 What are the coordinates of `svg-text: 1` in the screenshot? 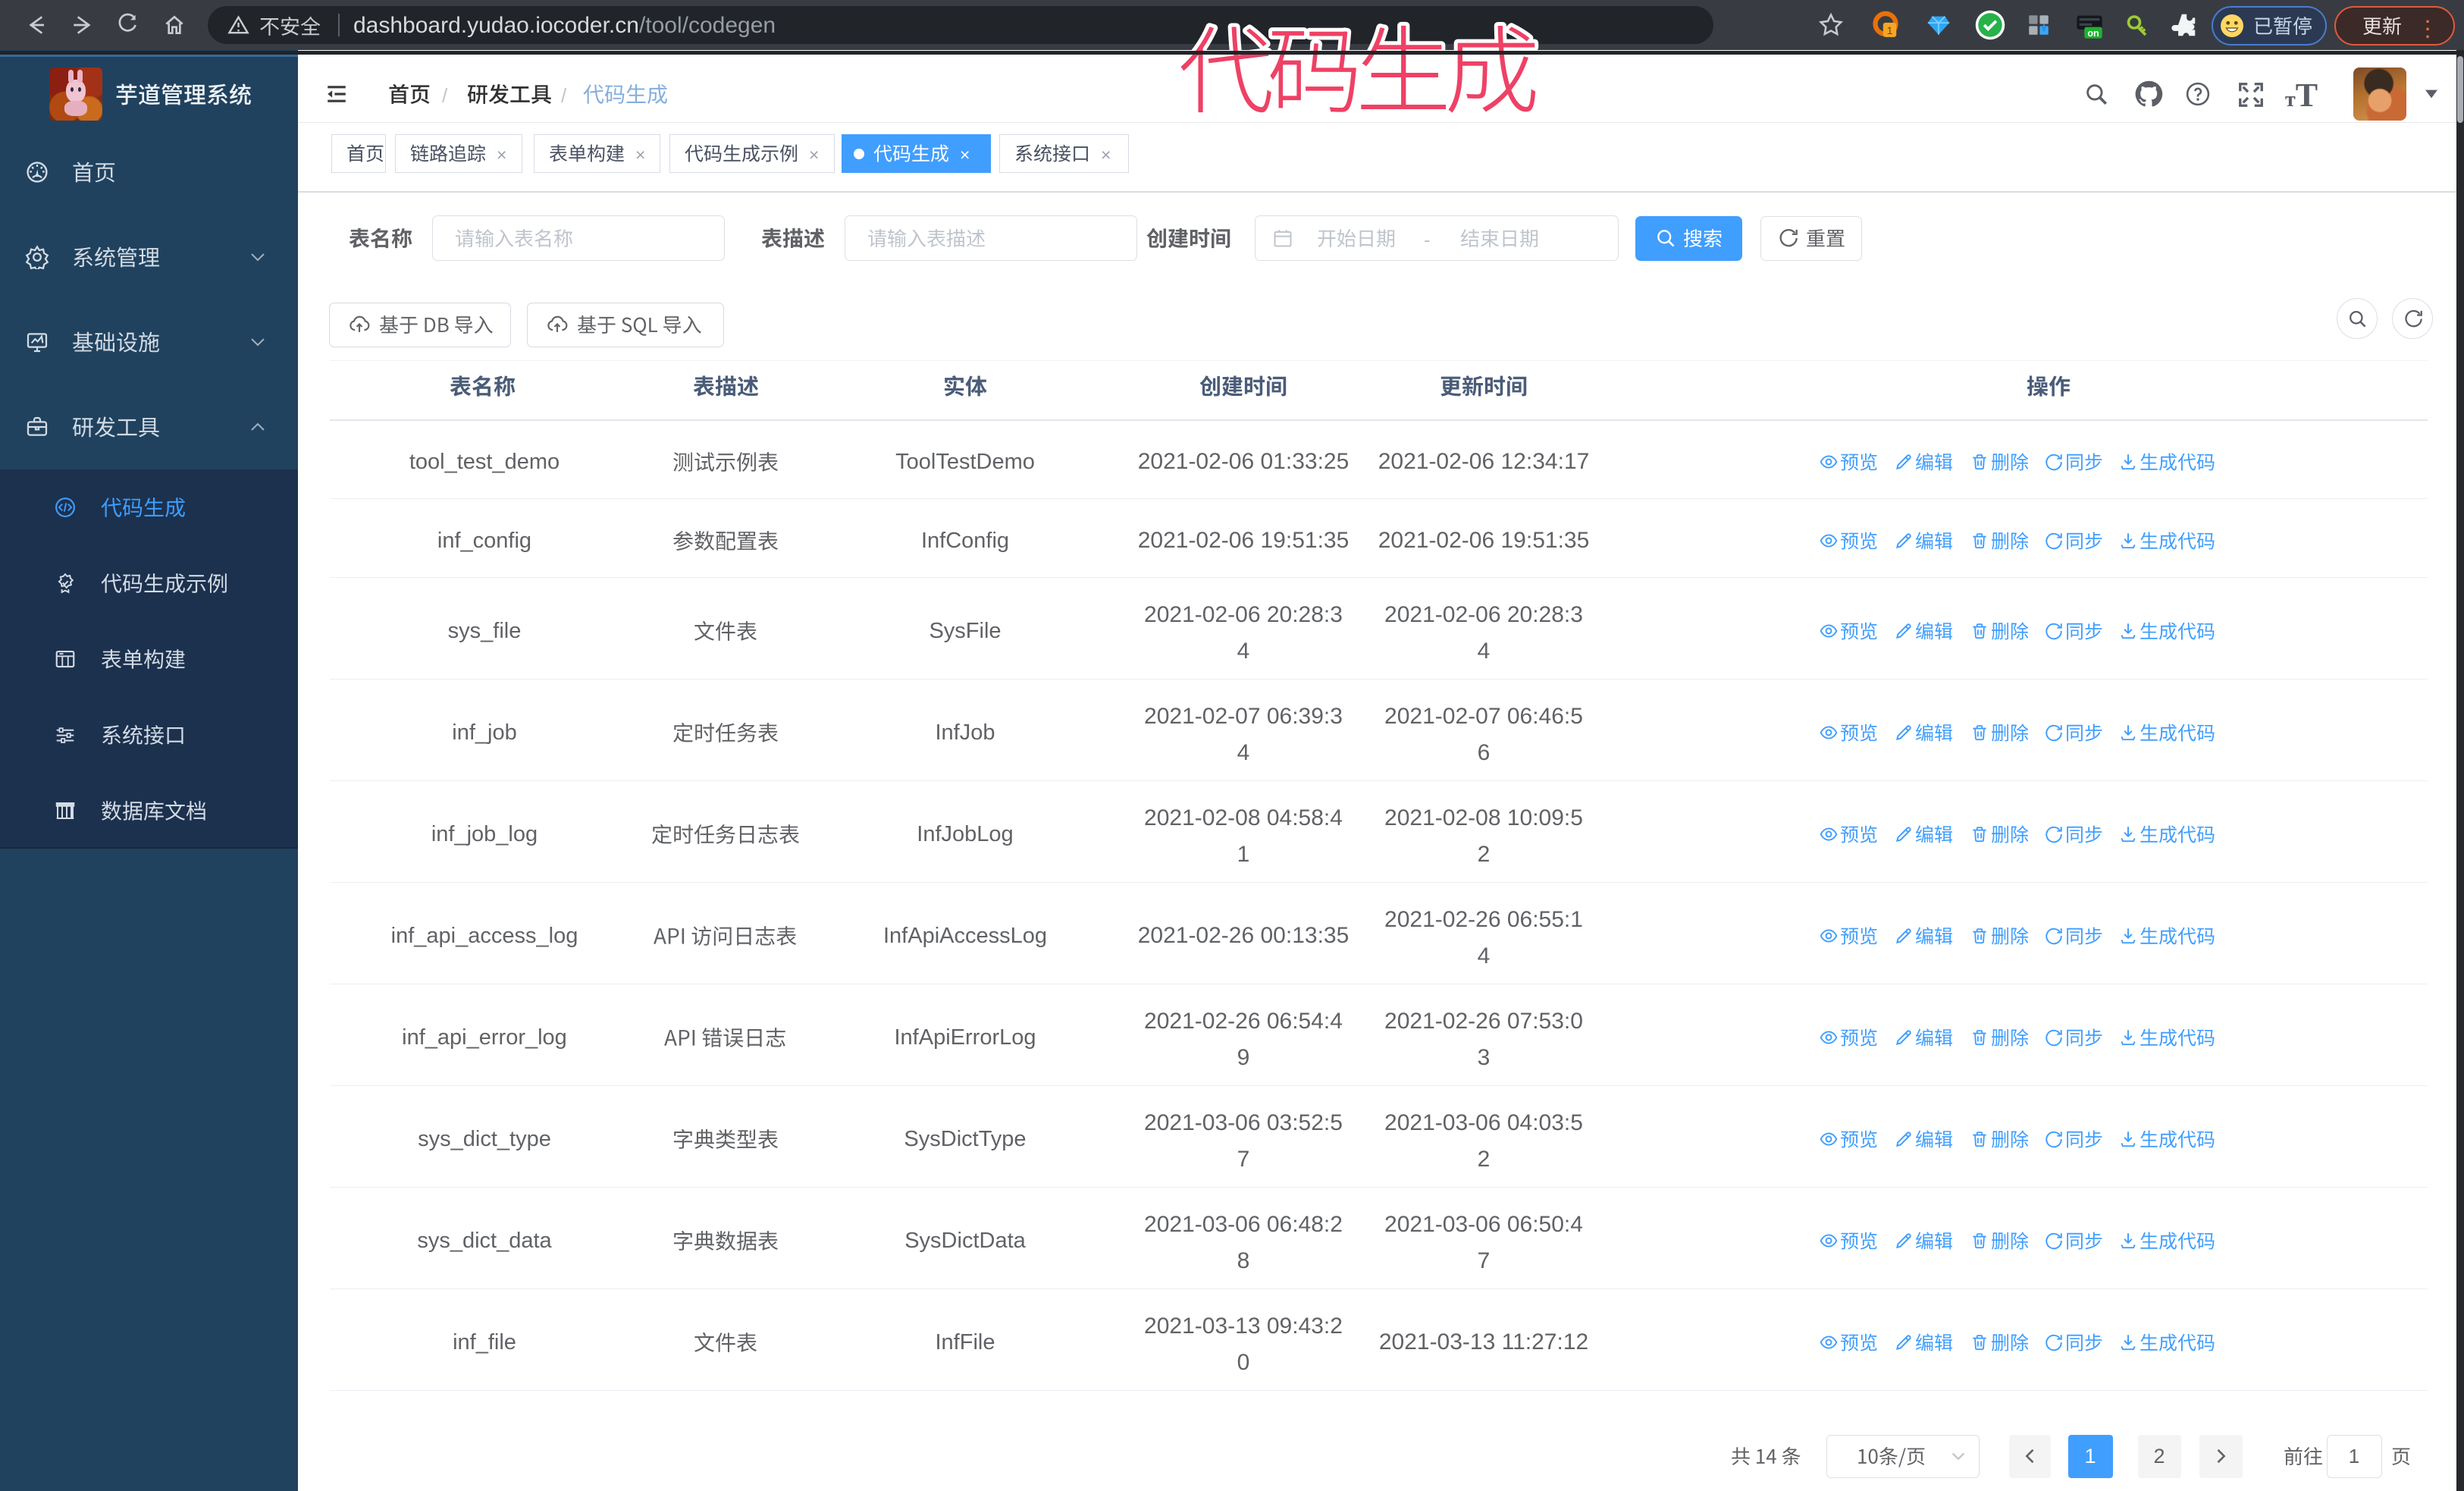 It's located at (1890, 31).